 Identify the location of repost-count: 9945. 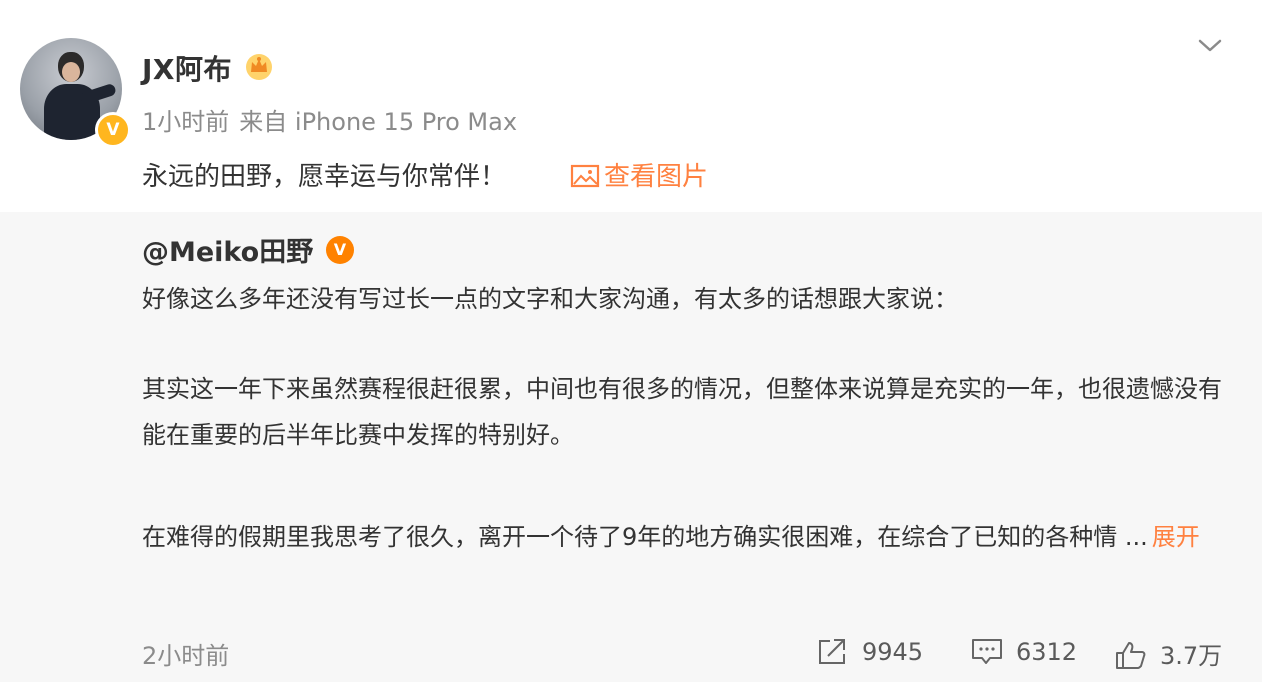
(893, 652).